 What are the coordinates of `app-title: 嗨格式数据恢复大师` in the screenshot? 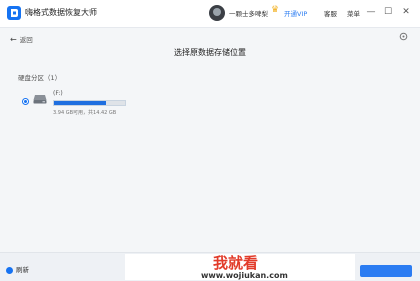 It's located at (61, 12).